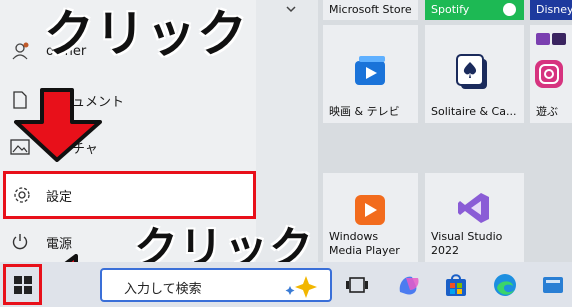 The width and height of the screenshot is (572, 307). What do you see at coordinates (553, 285) in the screenshot?
I see `taskbar-app-icon` at bounding box center [553, 285].